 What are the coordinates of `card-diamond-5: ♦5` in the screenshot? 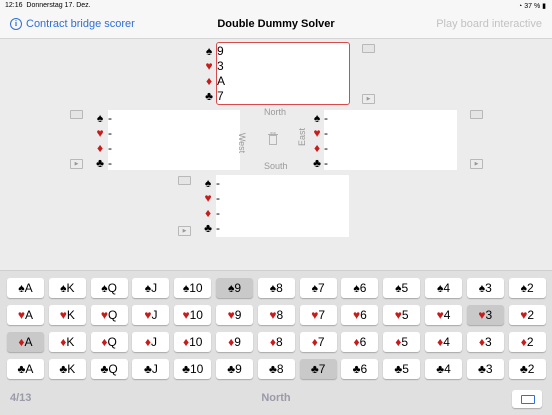 It's located at (402, 342).